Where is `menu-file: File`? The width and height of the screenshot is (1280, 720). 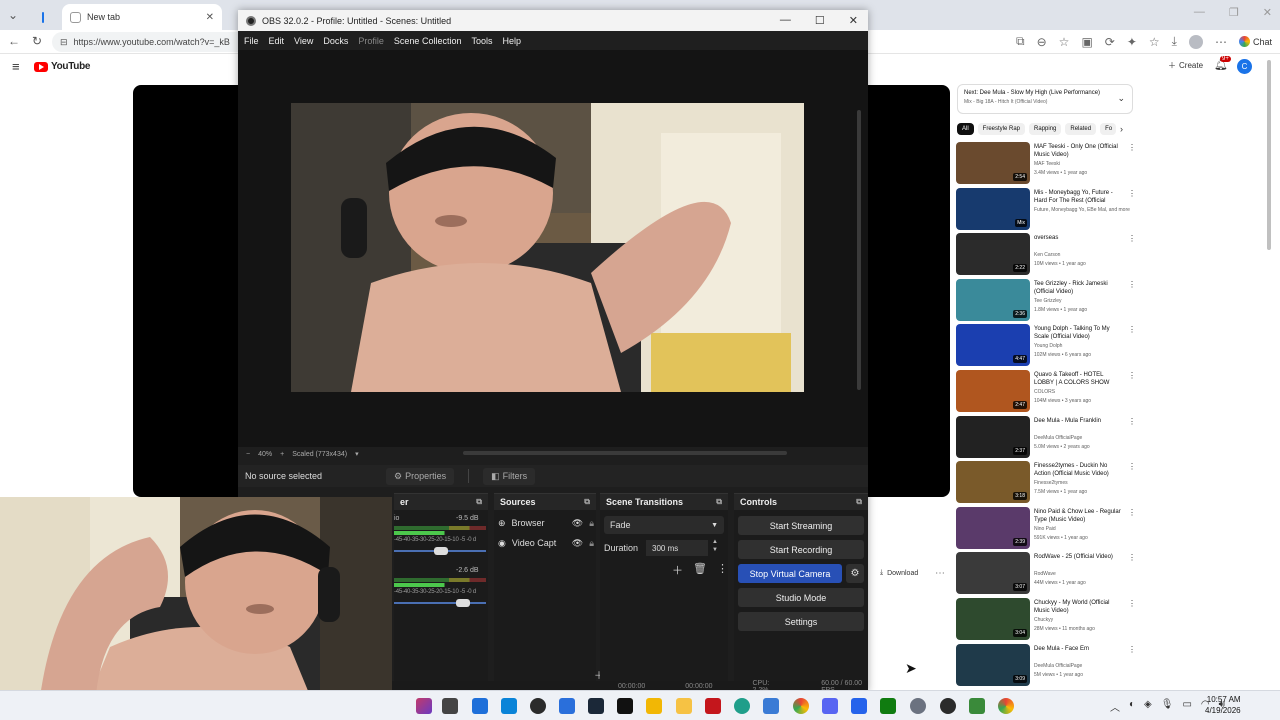
menu-file: File is located at coordinates (251, 41).